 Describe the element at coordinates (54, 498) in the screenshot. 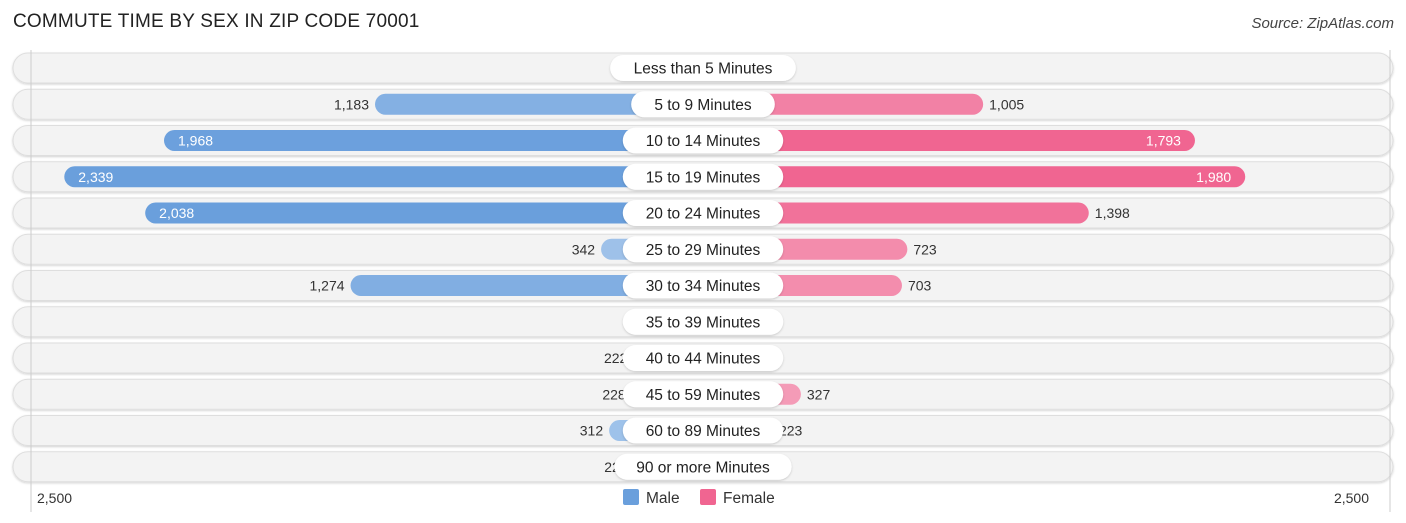

I see `axis-label-left: 2,500` at that location.